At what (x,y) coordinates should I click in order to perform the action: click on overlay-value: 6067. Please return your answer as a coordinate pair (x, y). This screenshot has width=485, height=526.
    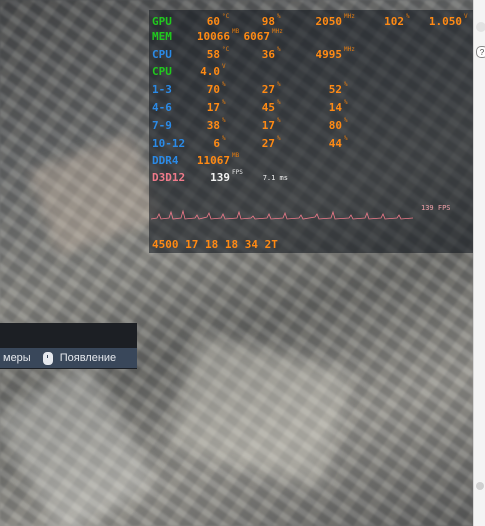
    Looking at the image, I should click on (257, 36).